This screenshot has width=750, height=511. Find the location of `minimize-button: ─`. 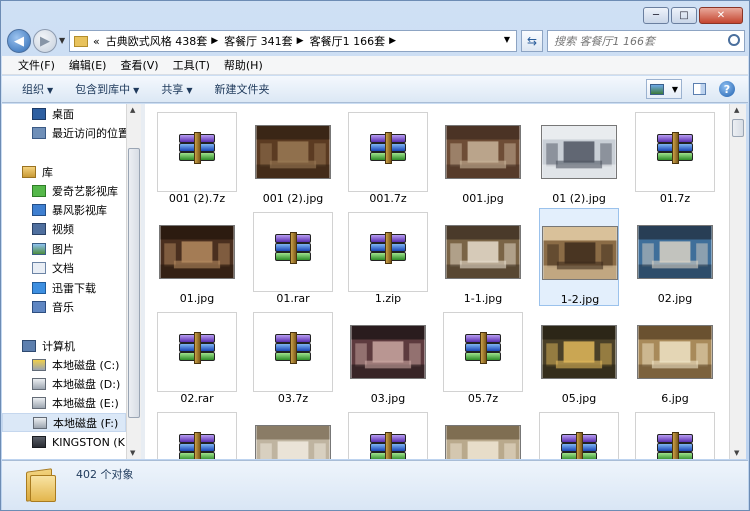

minimize-button: ─ is located at coordinates (656, 15).